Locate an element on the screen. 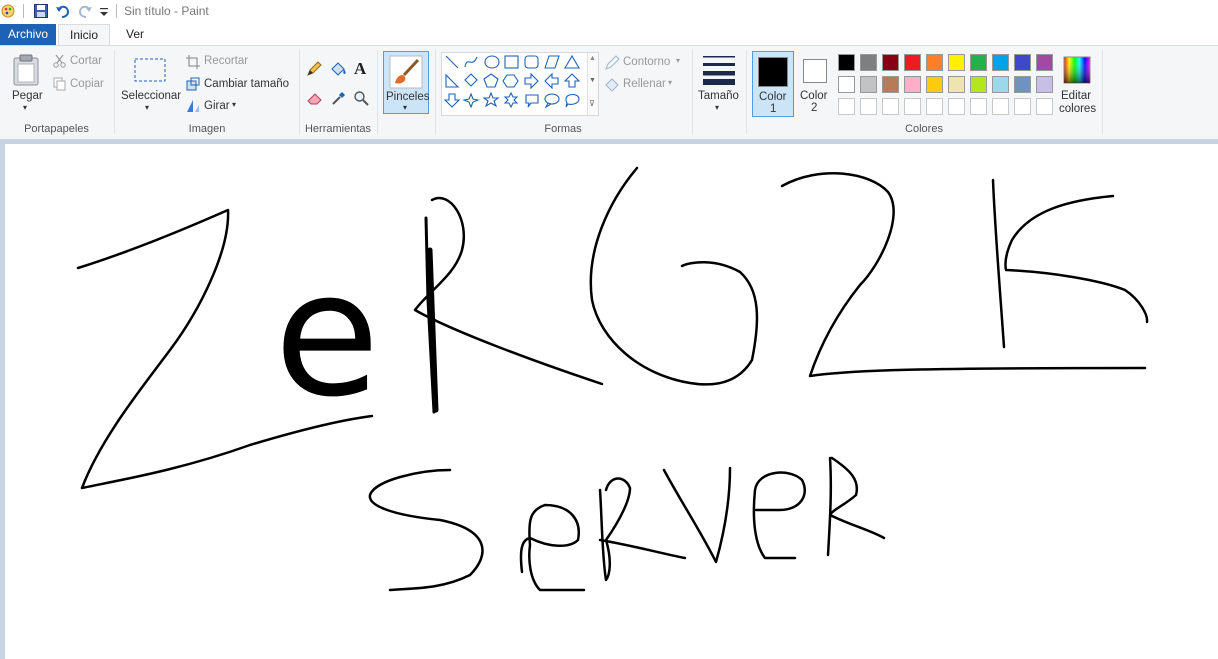 The image size is (1218, 659). tab-ver: Ver is located at coordinates (135, 34).